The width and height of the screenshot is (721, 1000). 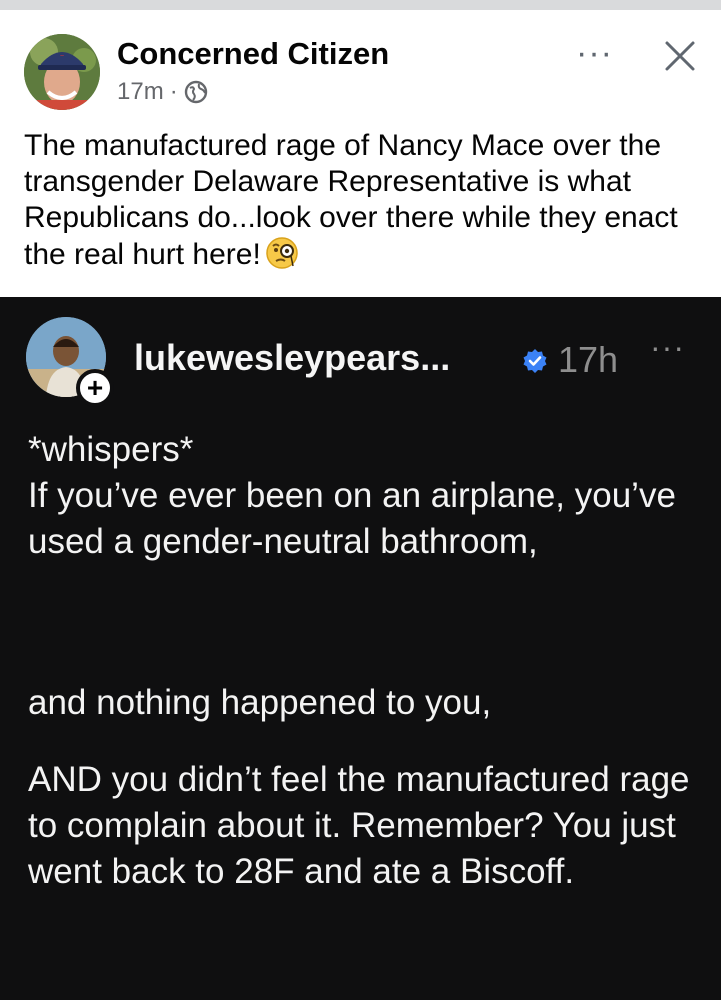 I want to click on avatar-image: ~, so click(x=62, y=72).